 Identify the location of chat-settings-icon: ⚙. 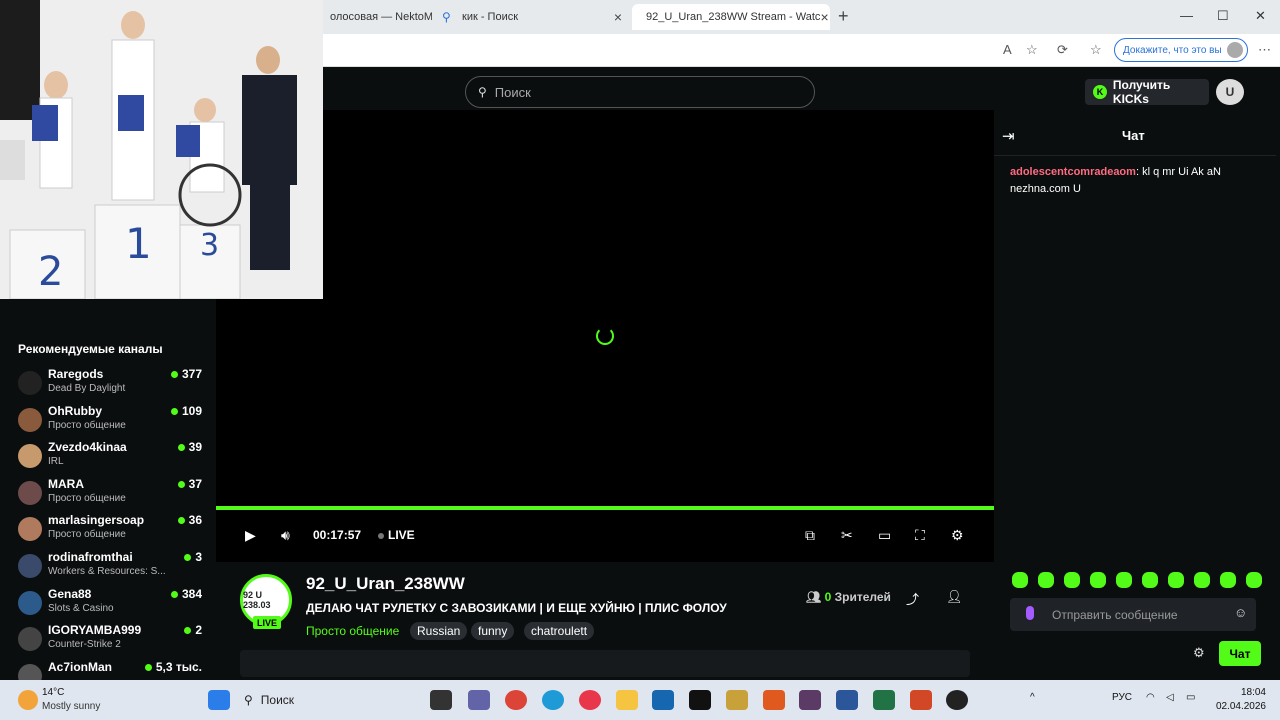
(1199, 653).